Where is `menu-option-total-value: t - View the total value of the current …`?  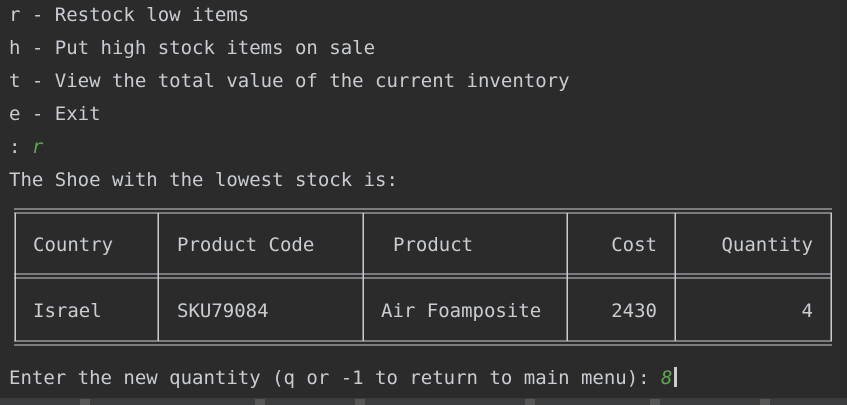 menu-option-total-value: t - View the total value of the current … is located at coordinates (289, 81).